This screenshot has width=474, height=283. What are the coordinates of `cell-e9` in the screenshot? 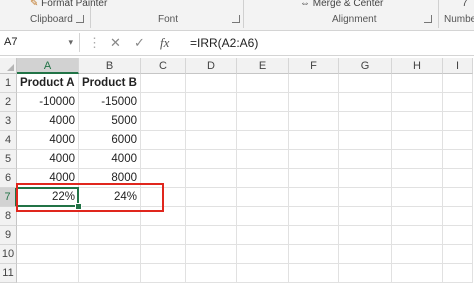 It's located at (263, 235).